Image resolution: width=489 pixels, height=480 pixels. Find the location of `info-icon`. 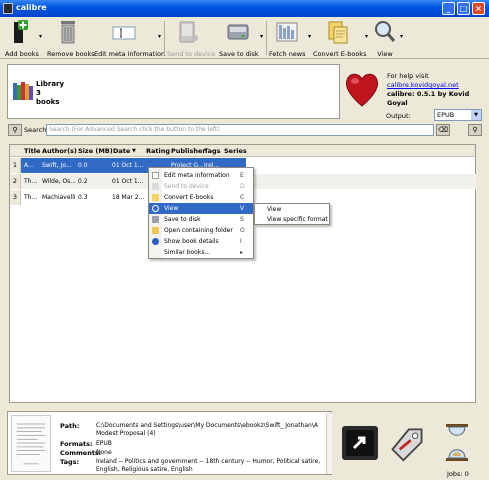

info-icon is located at coordinates (155, 241).